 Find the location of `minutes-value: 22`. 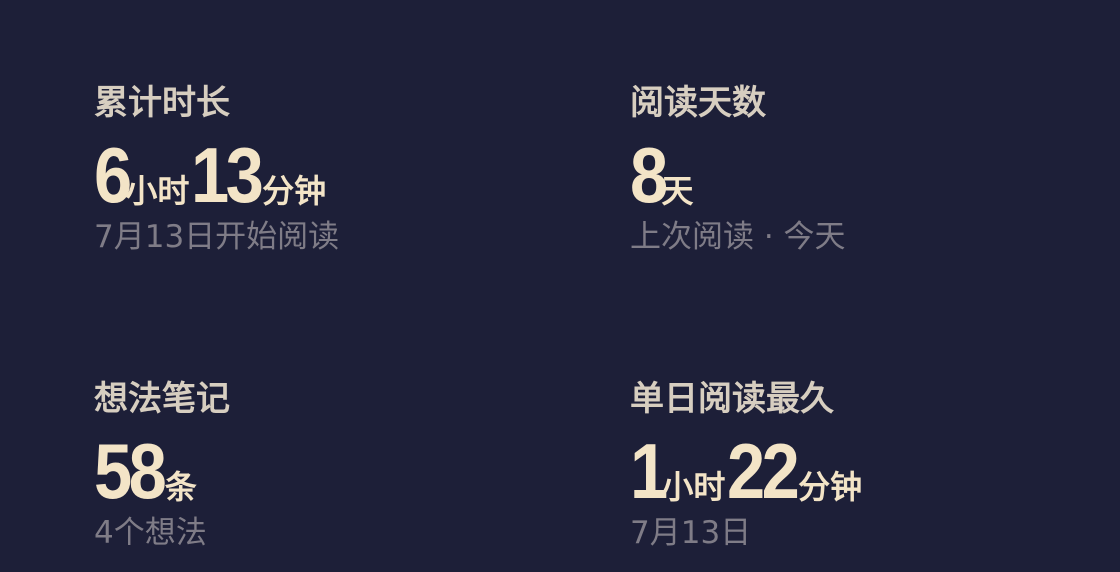

minutes-value: 22 is located at coordinates (763, 471).